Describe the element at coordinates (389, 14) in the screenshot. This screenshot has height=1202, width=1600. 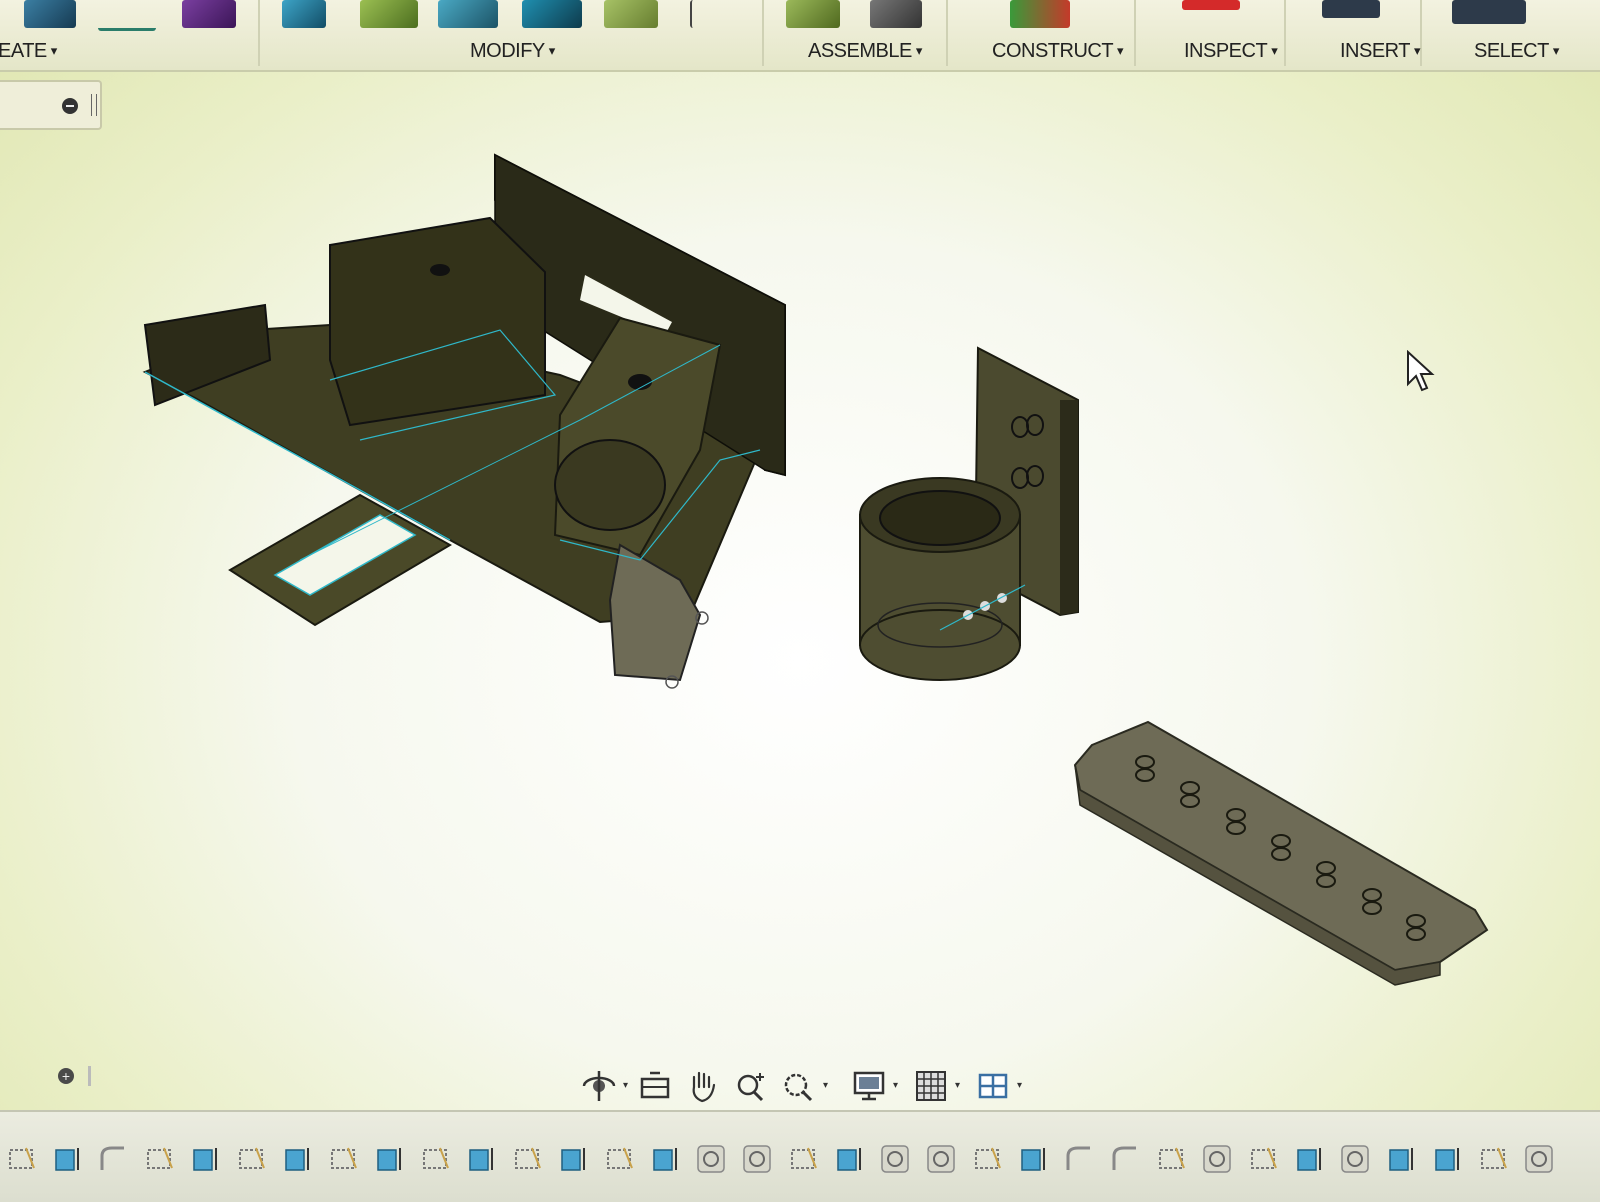
I see `modify-fillet-icon` at that location.